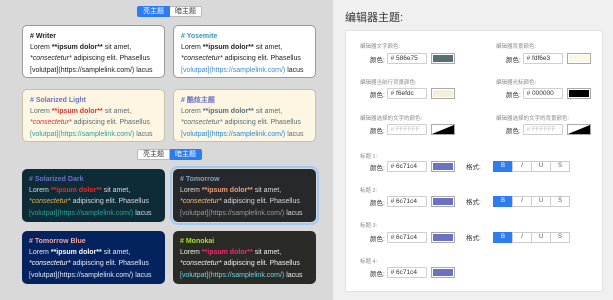 Image resolution: width=613 pixels, height=300 pixels. What do you see at coordinates (199, 36) in the screenshot?
I see `theme-name: # Yosemite` at bounding box center [199, 36].